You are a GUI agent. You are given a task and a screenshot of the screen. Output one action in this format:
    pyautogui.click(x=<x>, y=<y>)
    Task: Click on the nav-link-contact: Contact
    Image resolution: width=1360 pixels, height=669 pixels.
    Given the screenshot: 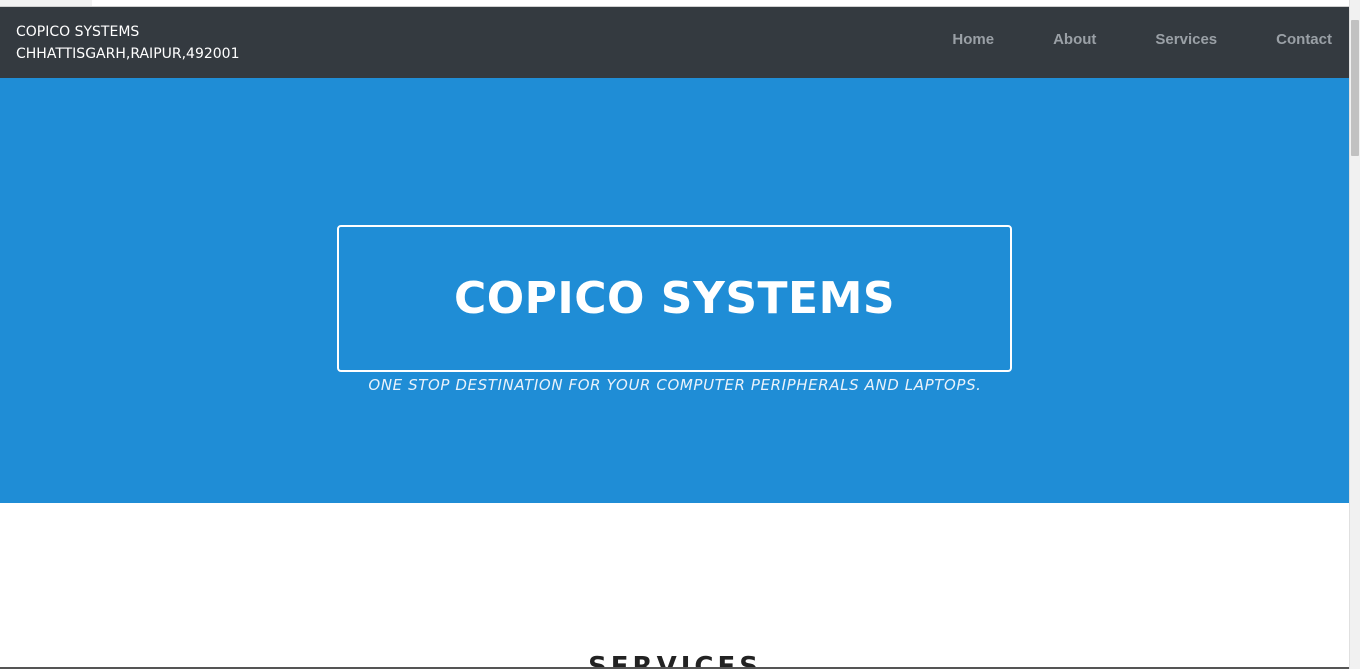 What is the action you would take?
    pyautogui.click(x=1304, y=39)
    